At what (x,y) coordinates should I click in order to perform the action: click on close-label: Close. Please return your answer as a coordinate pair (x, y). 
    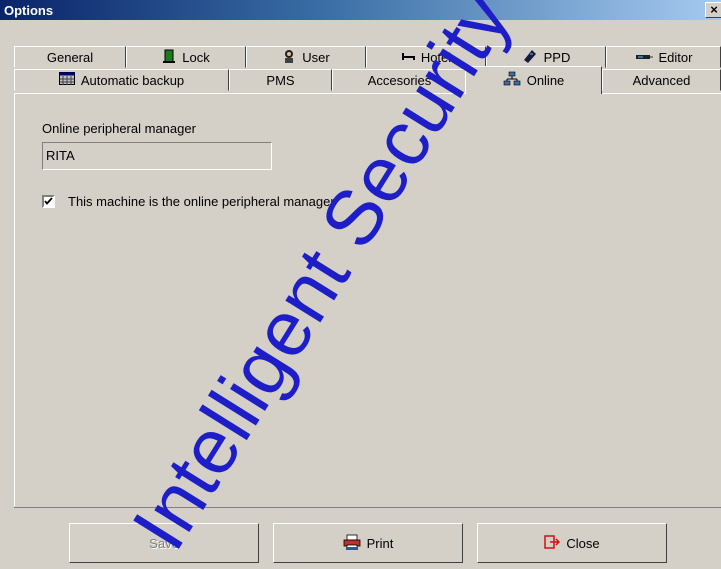
    Looking at the image, I should click on (583, 543).